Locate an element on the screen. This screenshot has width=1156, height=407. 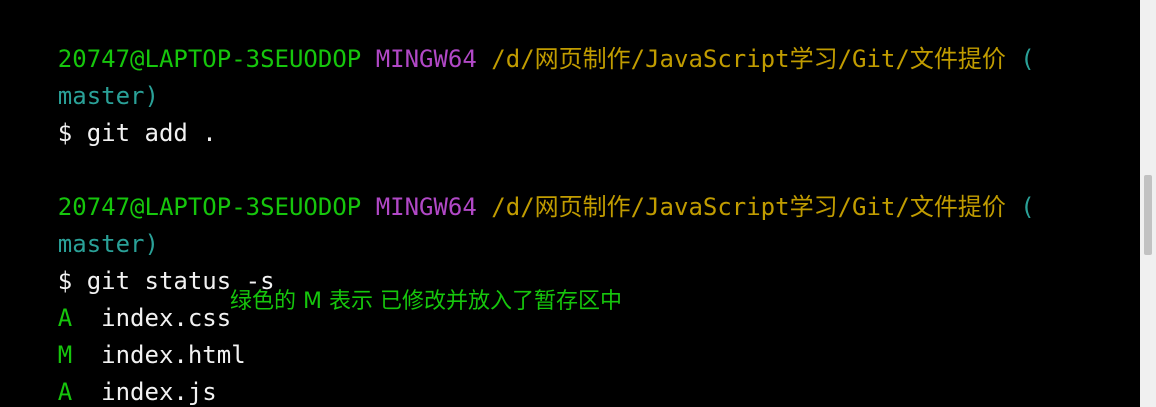
prompt-symbol: $ is located at coordinates (65, 133).